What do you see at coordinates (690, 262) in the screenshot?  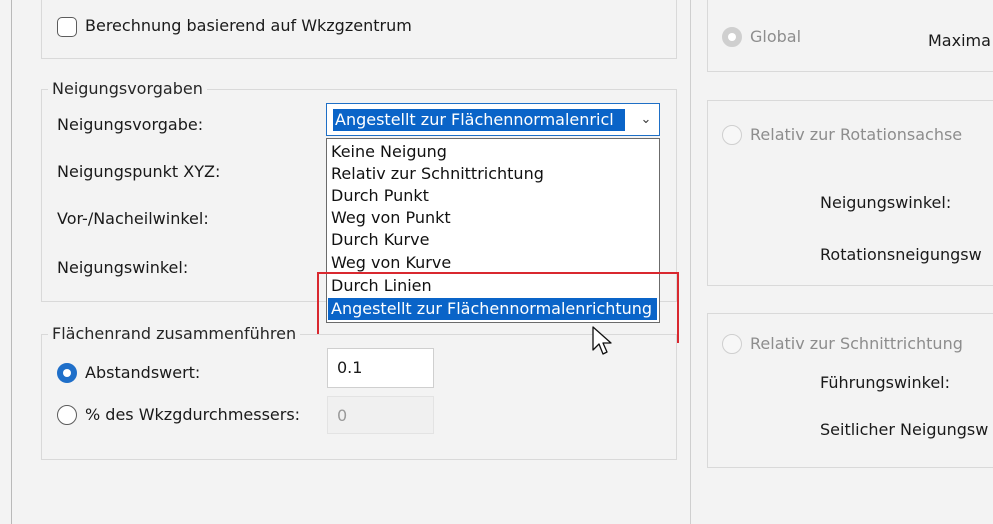 I see `panel-divider` at bounding box center [690, 262].